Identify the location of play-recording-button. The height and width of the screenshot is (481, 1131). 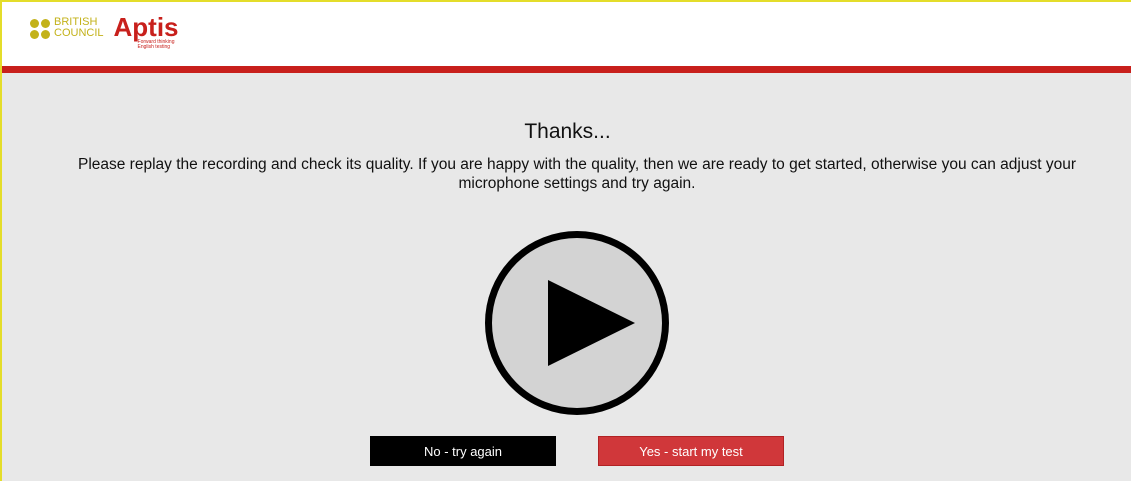
(577, 323).